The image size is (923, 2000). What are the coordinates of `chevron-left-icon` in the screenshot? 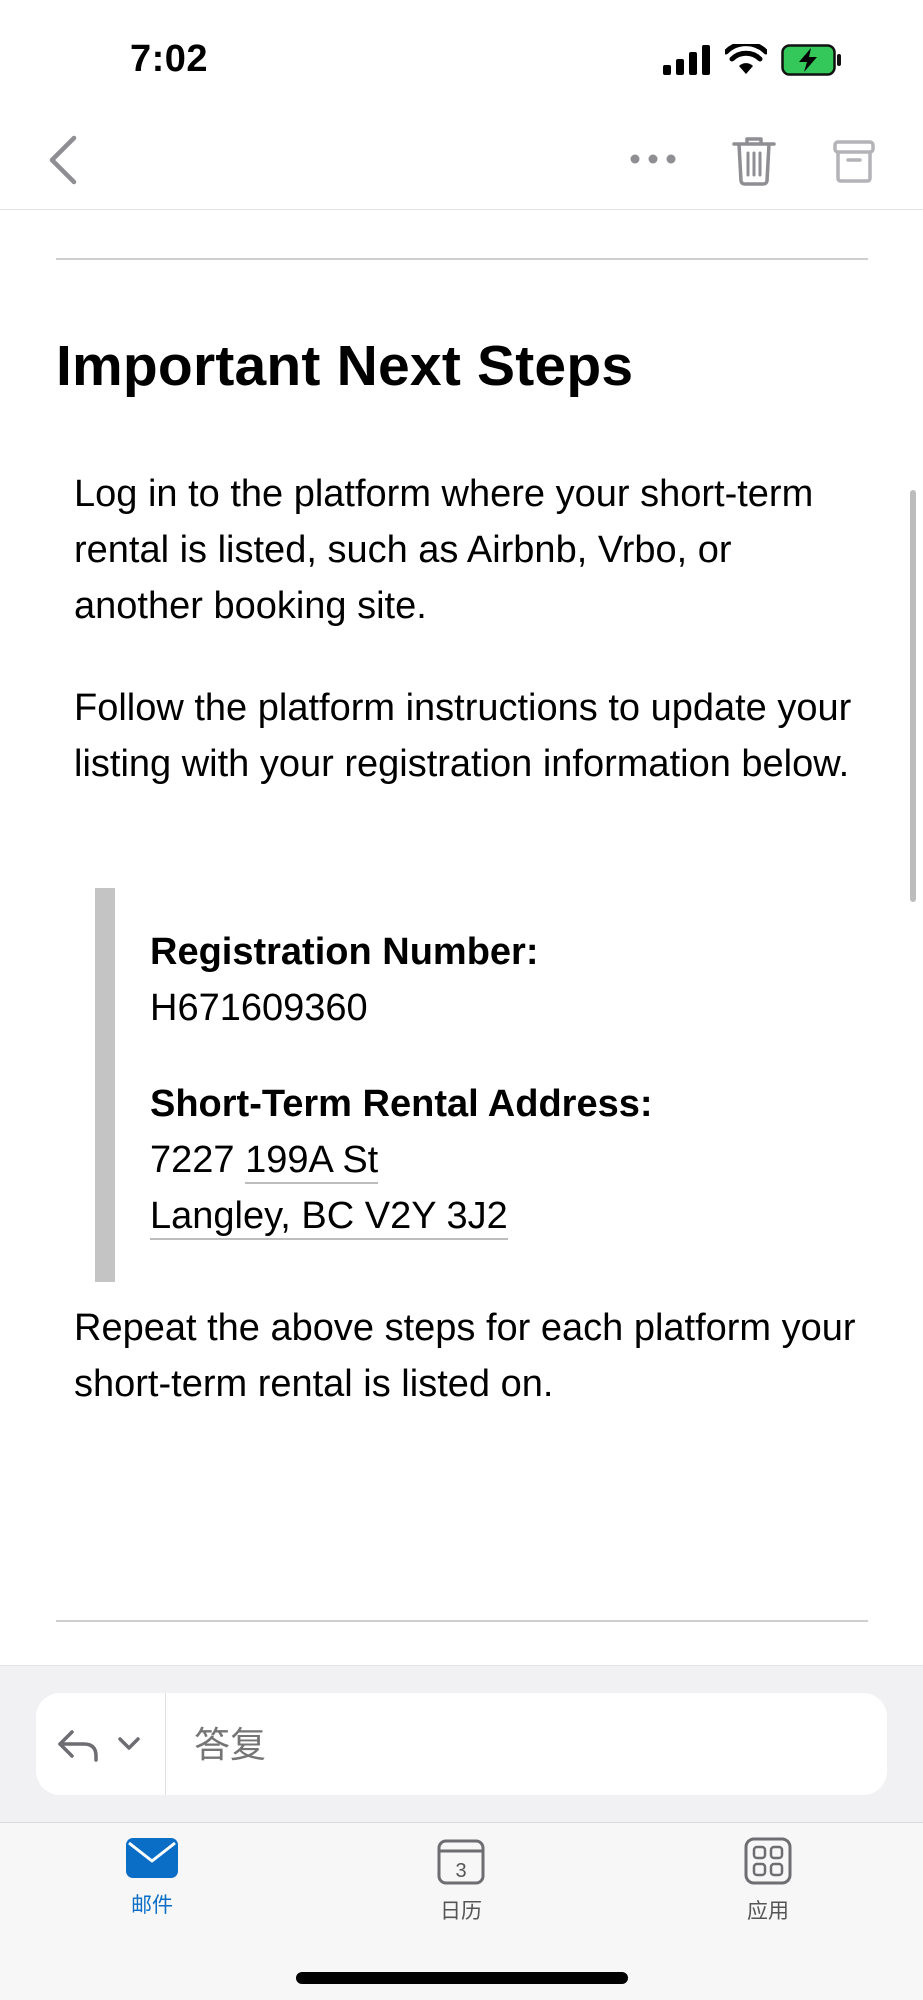 It's located at (64, 160).